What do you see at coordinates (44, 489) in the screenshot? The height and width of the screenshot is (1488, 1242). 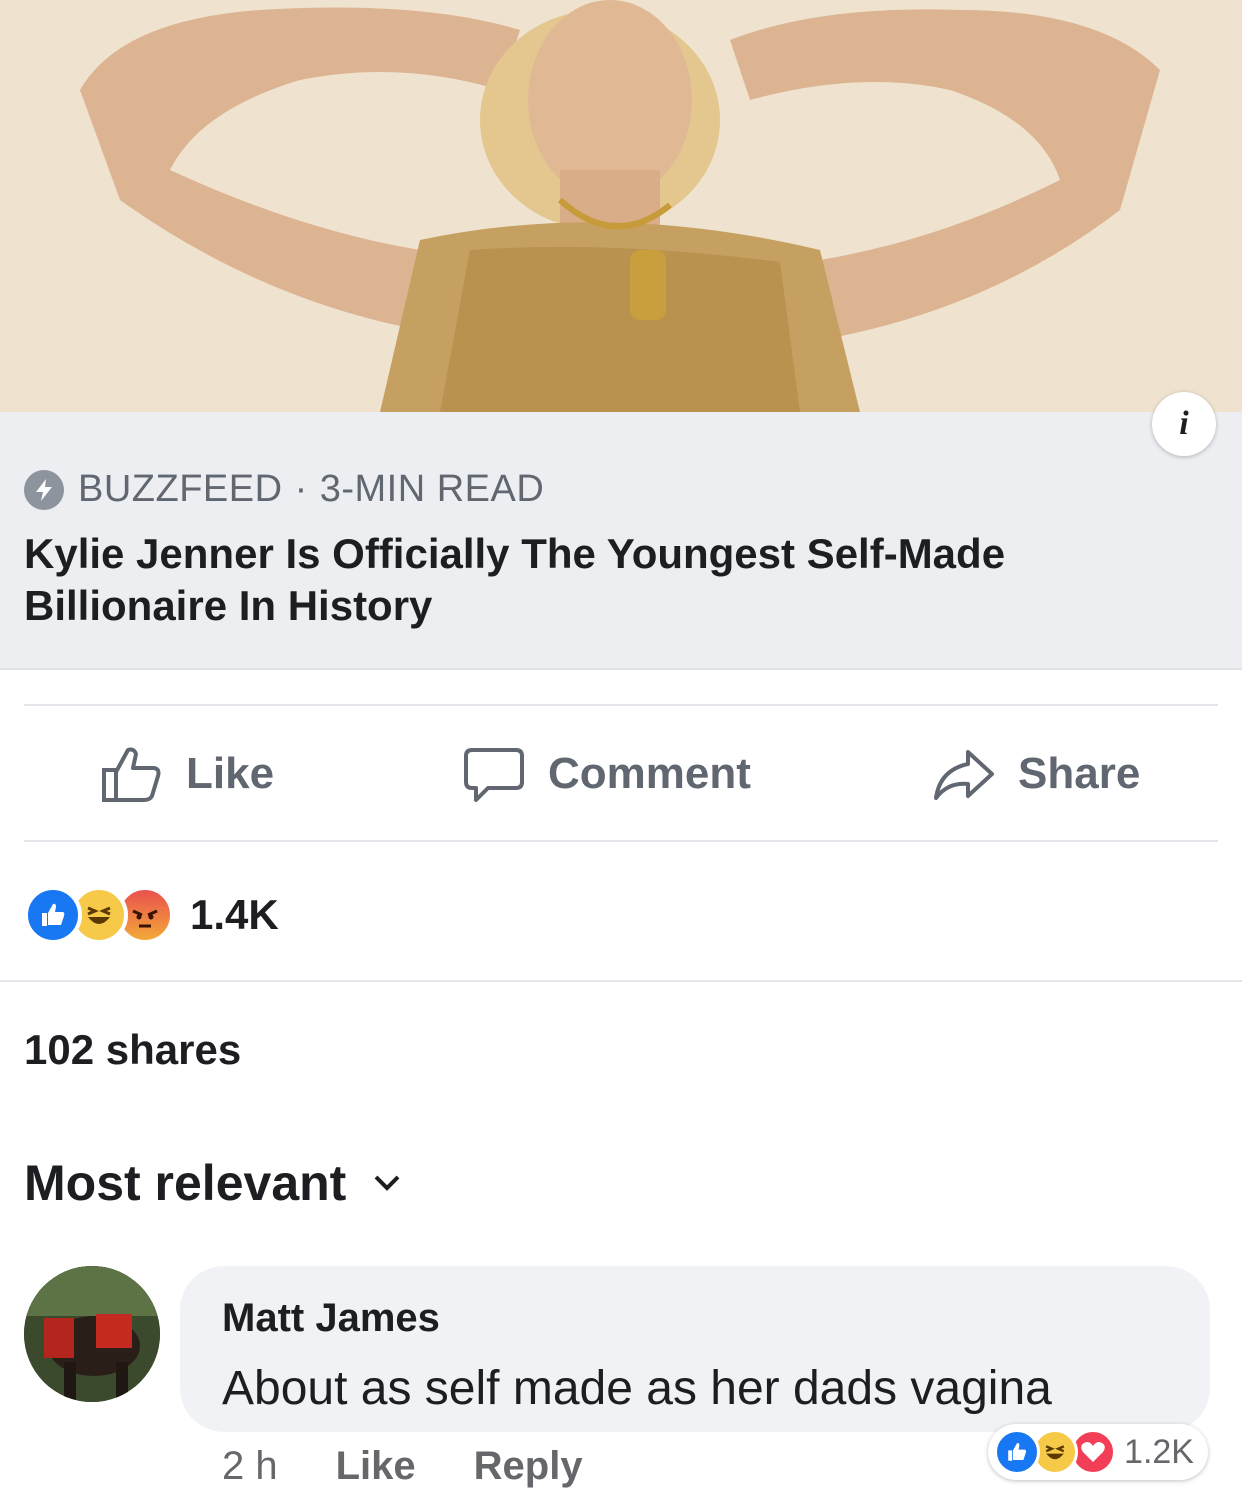 I see `instant-article-bolt-icon` at bounding box center [44, 489].